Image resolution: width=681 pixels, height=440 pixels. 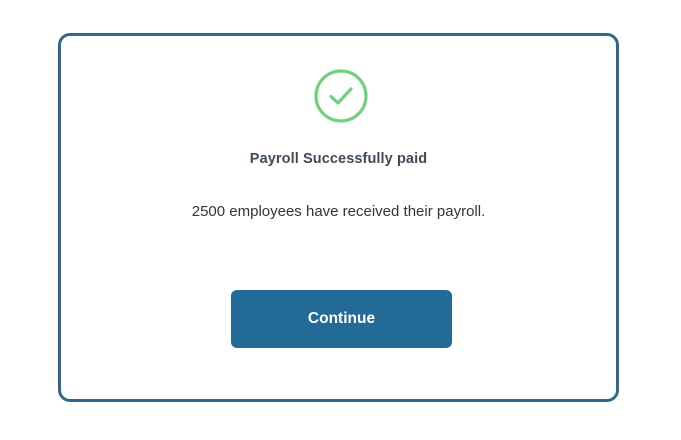 I want to click on check-circle-icon, so click(x=341, y=96).